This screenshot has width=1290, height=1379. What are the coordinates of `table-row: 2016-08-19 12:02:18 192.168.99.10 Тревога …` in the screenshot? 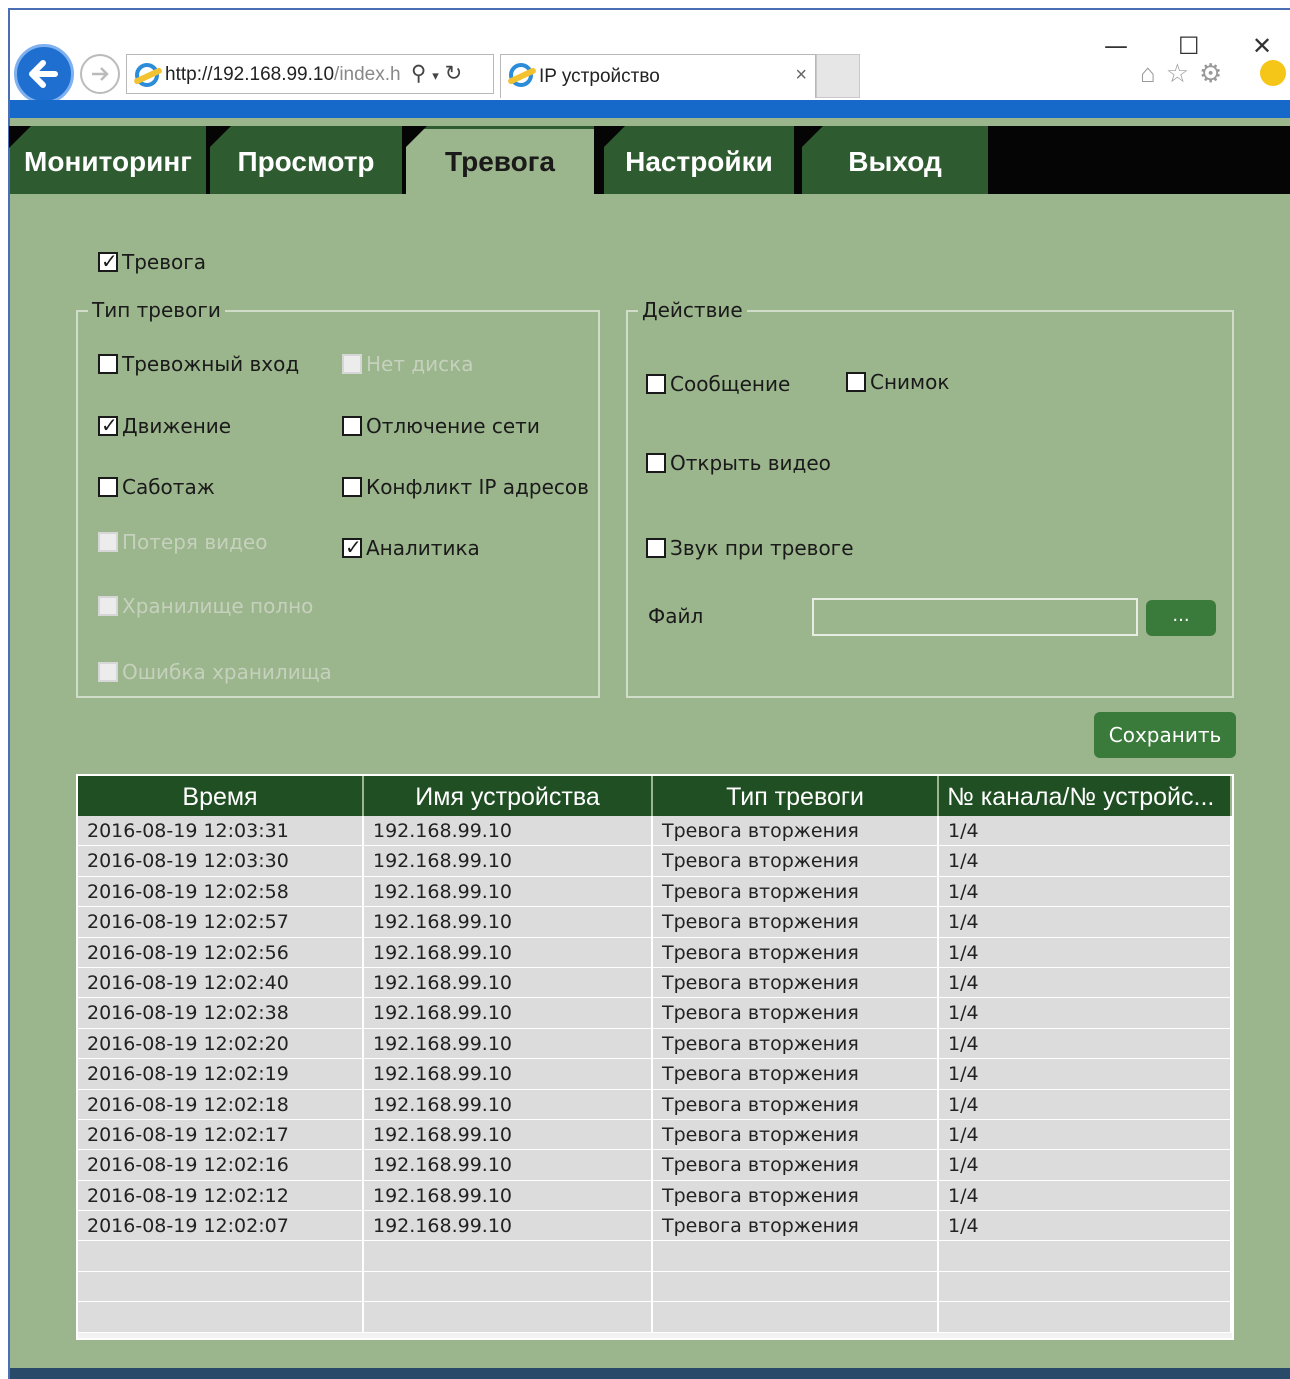 It's located at (655, 1104).